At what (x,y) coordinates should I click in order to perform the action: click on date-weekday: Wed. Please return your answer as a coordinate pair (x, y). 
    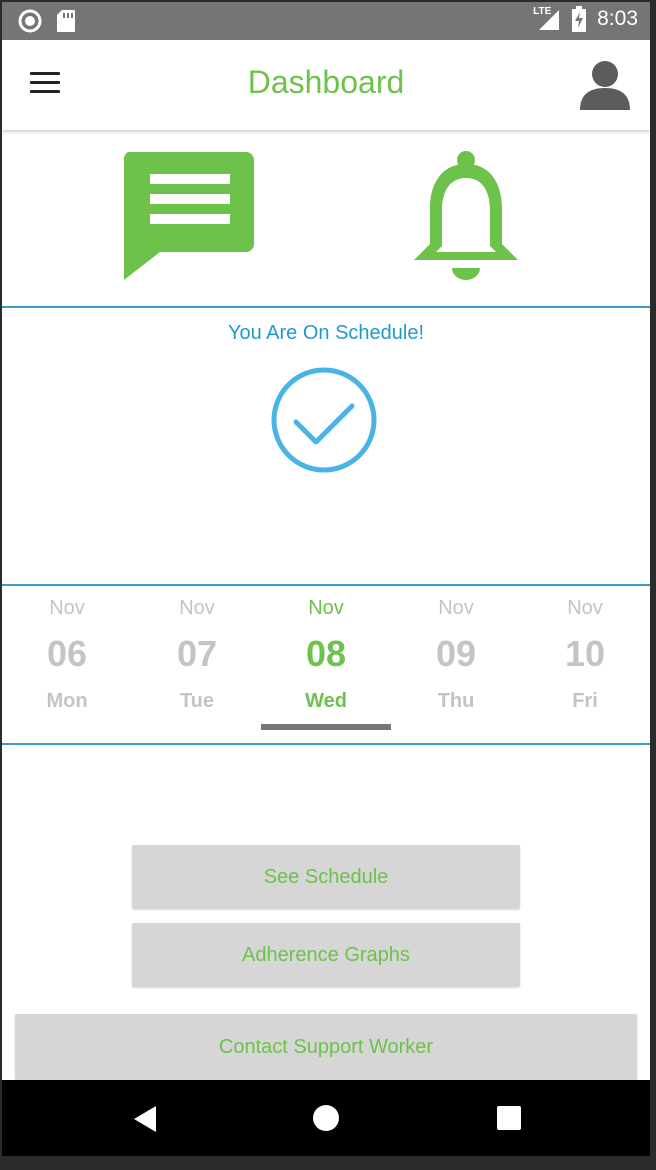
    Looking at the image, I should click on (326, 701).